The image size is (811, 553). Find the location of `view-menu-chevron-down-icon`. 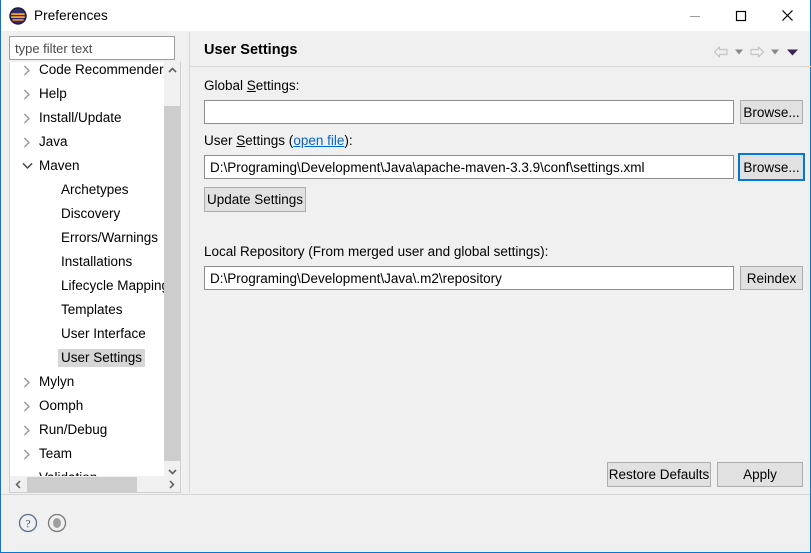

view-menu-chevron-down-icon is located at coordinates (792, 52).